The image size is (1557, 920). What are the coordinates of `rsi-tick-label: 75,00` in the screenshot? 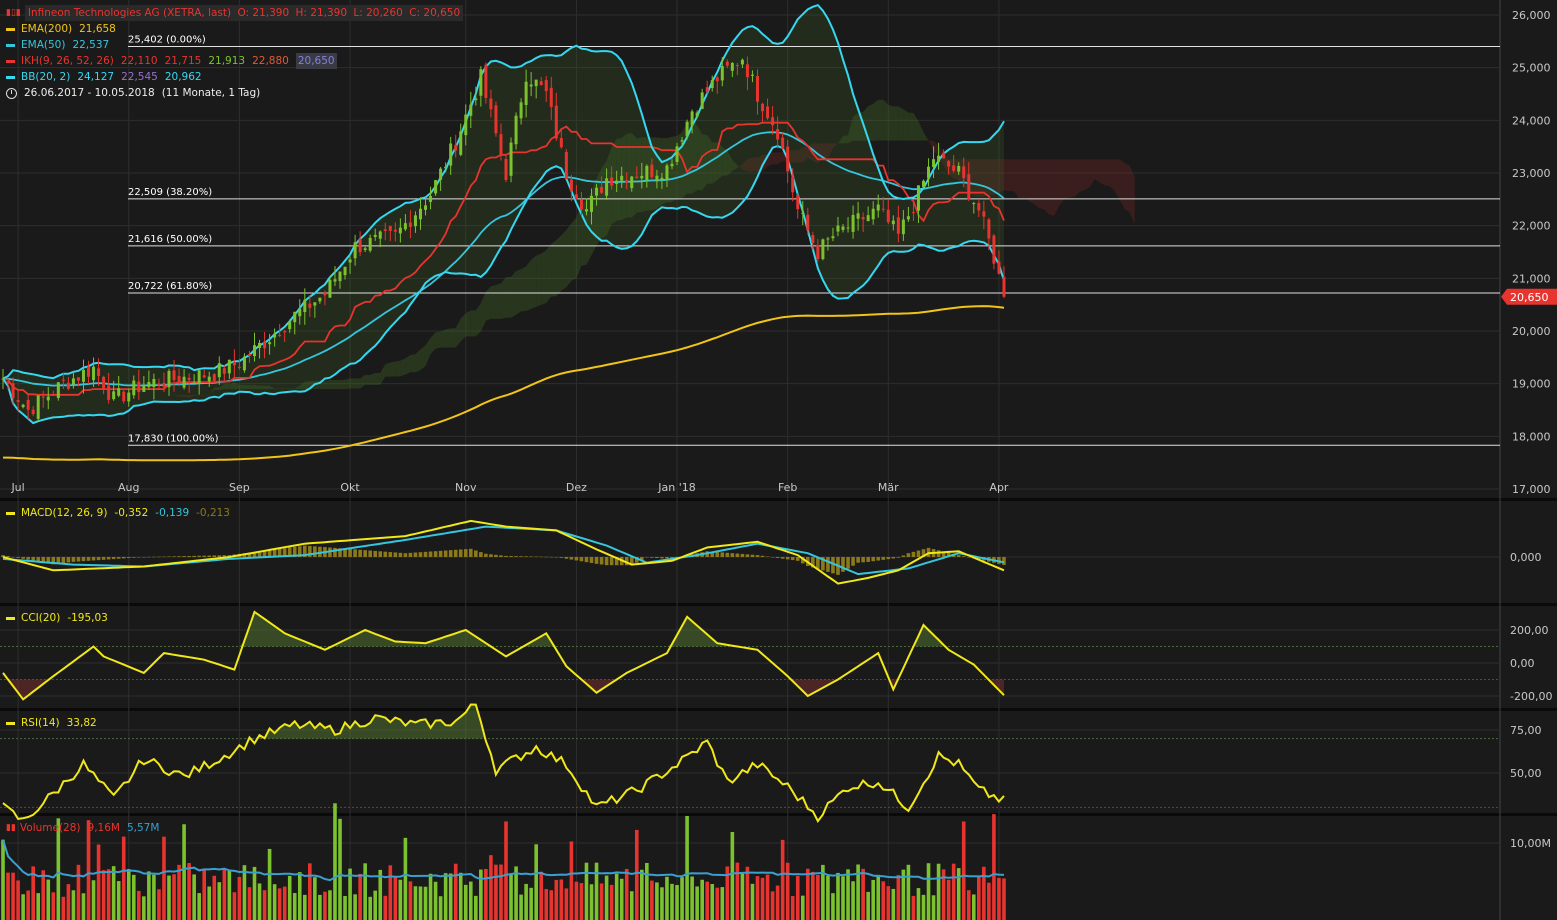 It's located at (1526, 730).